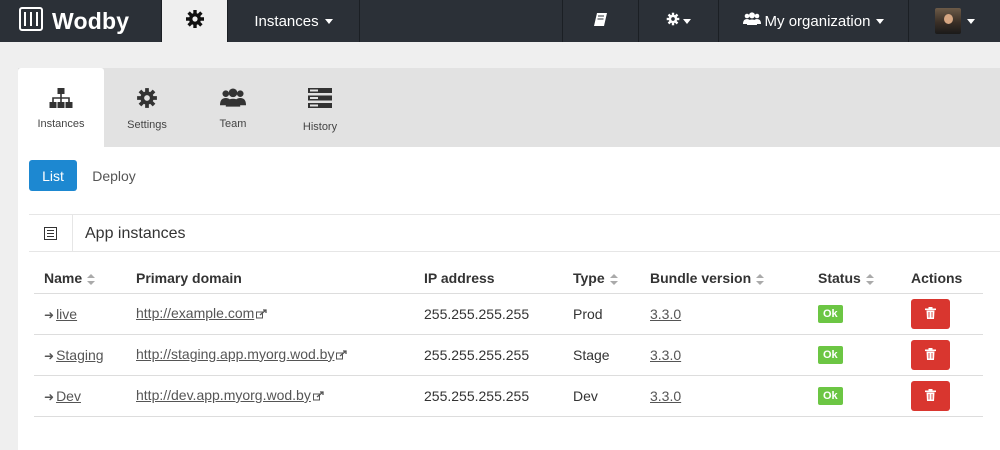  I want to click on brand: Wodby, so click(81, 21).